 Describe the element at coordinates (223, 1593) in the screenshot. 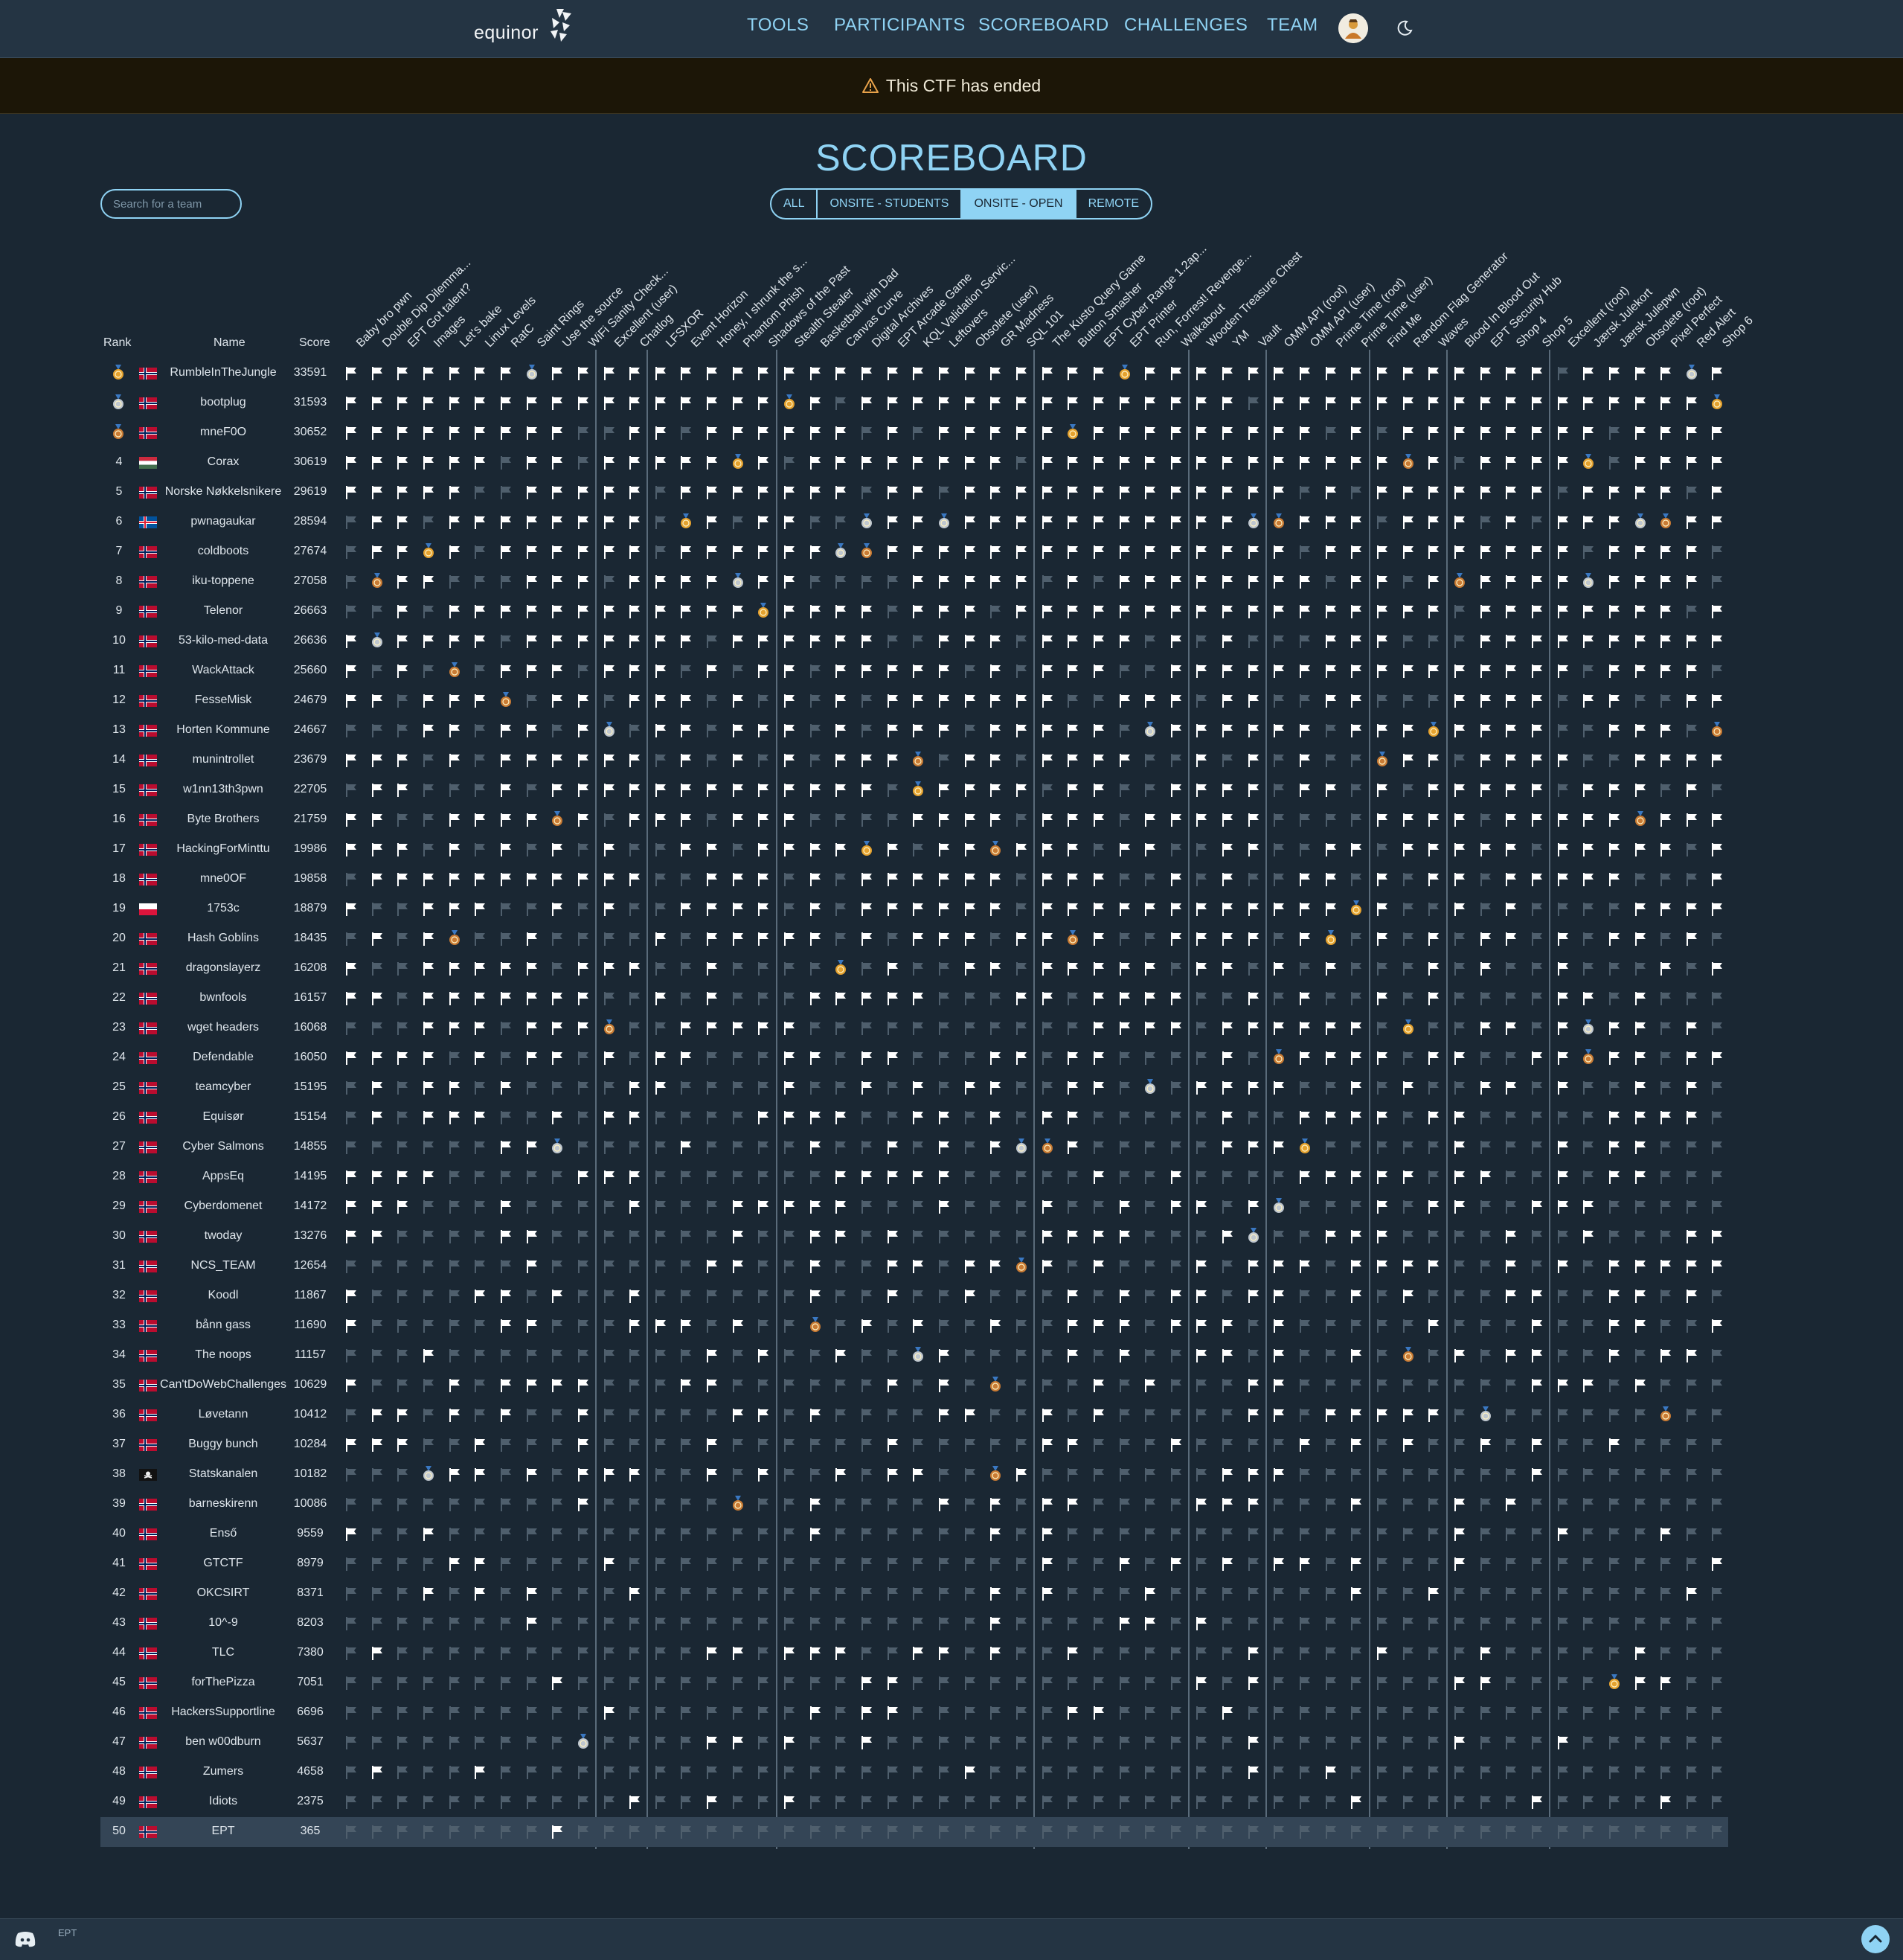

I see `team-name: OKCSIRT` at that location.